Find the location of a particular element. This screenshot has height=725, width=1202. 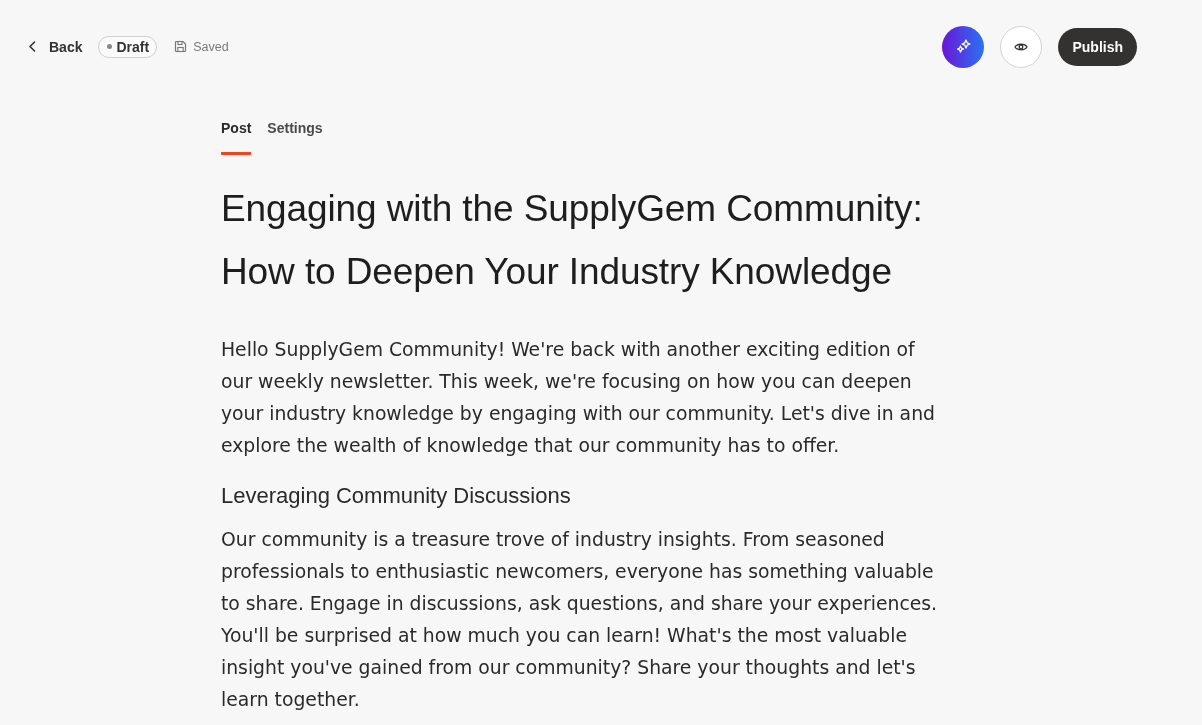

ai-assist-button is located at coordinates (963, 46).